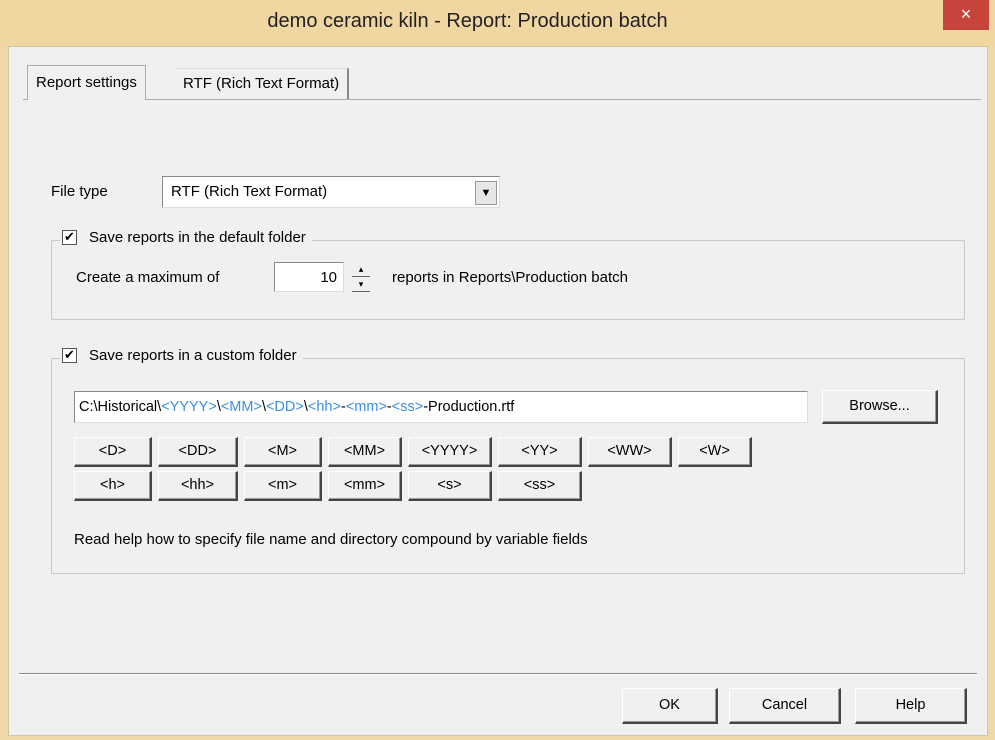 This screenshot has height=740, width=995. What do you see at coordinates (197, 237) in the screenshot?
I see `default-folder-checkbox-label: Save reports in the default folder` at bounding box center [197, 237].